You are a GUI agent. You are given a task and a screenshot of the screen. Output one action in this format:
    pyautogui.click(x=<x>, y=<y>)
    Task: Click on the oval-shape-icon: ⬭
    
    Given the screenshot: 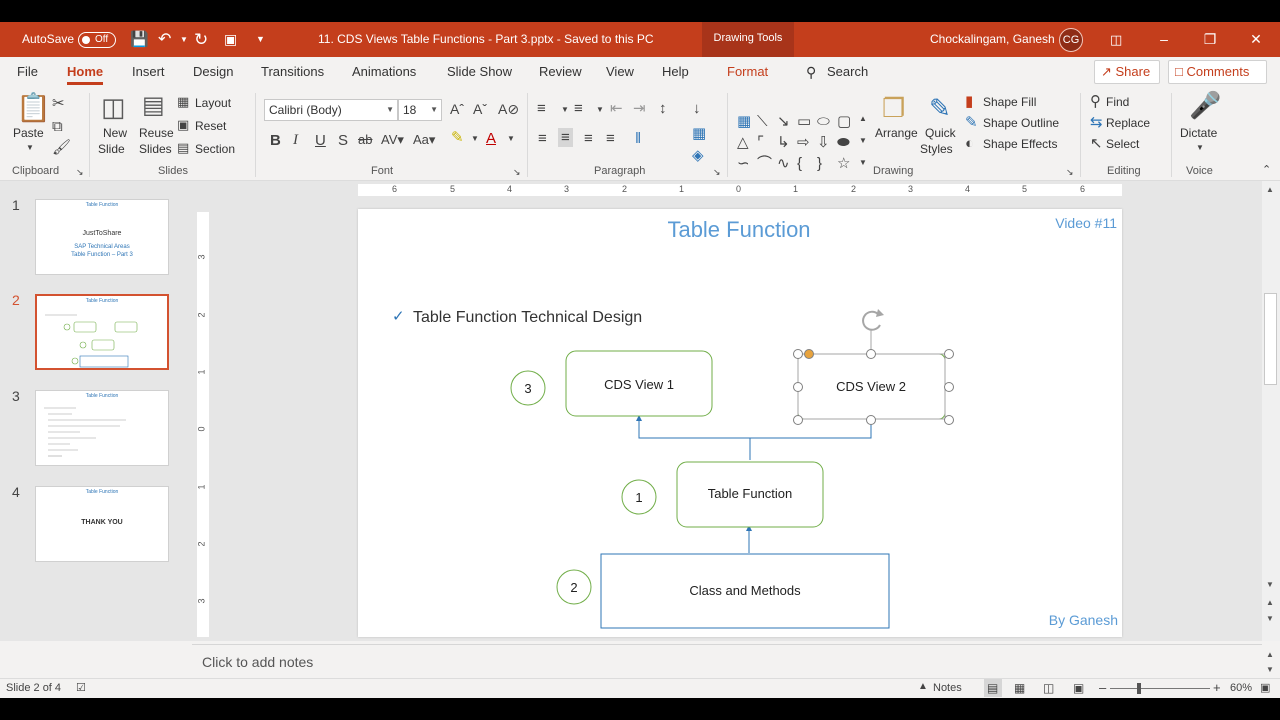 What is the action you would take?
    pyautogui.click(x=823, y=121)
    